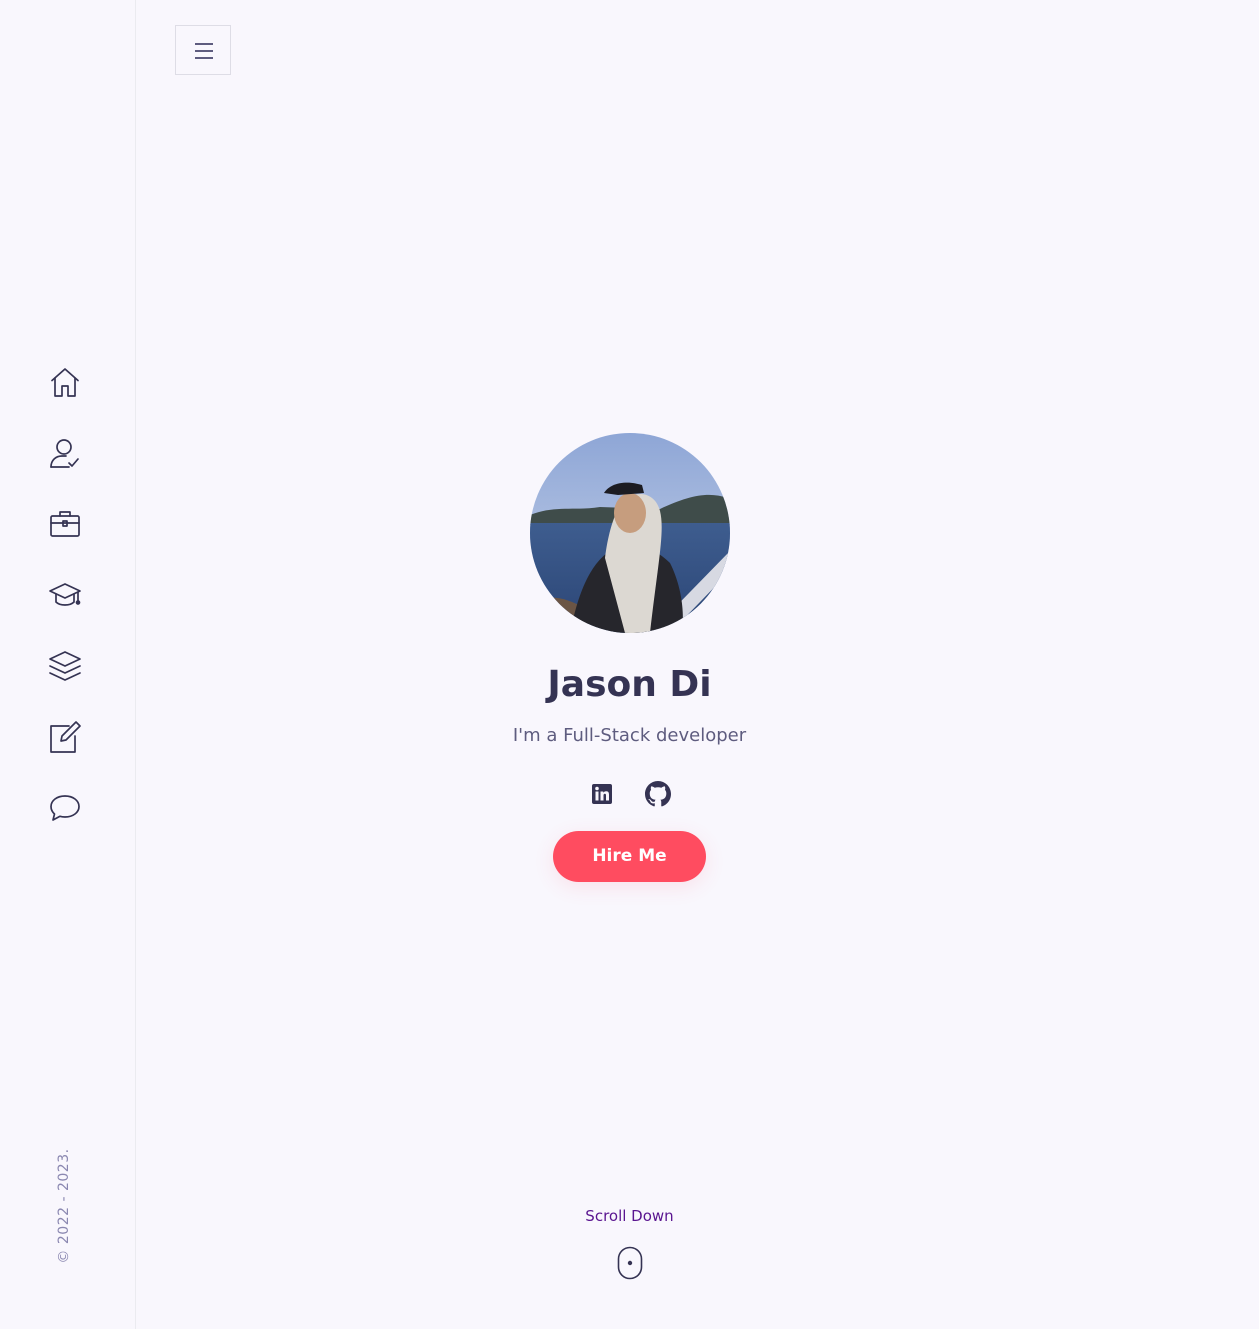 This screenshot has width=1259, height=1329. I want to click on github-icon, so click(657, 794).